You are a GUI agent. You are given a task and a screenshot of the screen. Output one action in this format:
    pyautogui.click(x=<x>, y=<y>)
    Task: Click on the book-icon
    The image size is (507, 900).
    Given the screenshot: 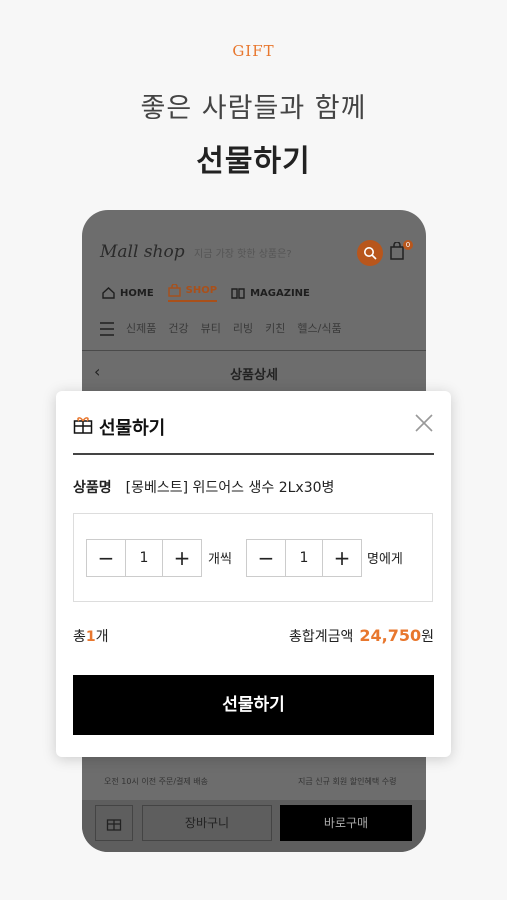 What is the action you would take?
    pyautogui.click(x=238, y=293)
    